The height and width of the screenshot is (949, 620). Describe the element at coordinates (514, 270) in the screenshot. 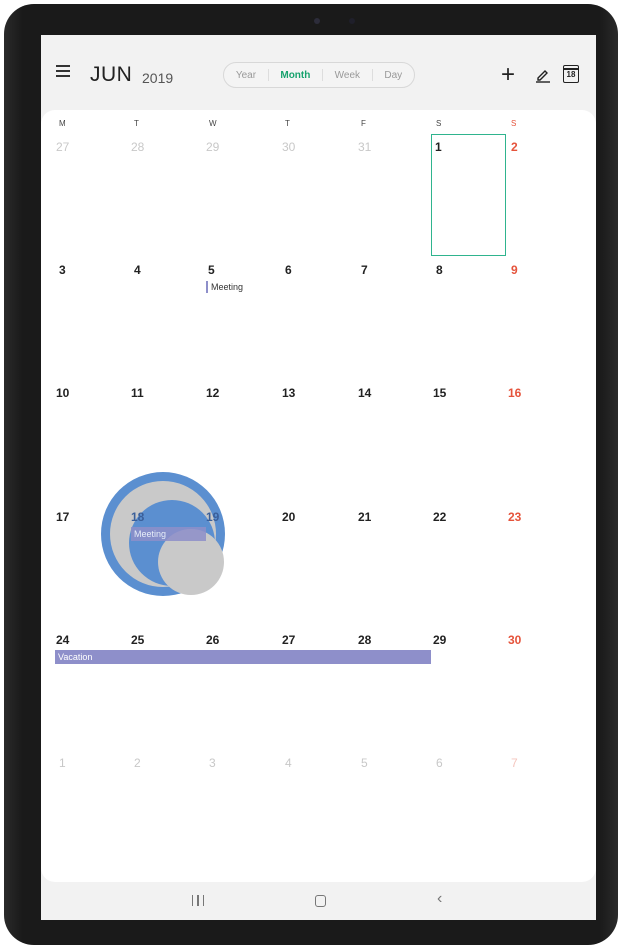

I see `day-cell: 9` at that location.